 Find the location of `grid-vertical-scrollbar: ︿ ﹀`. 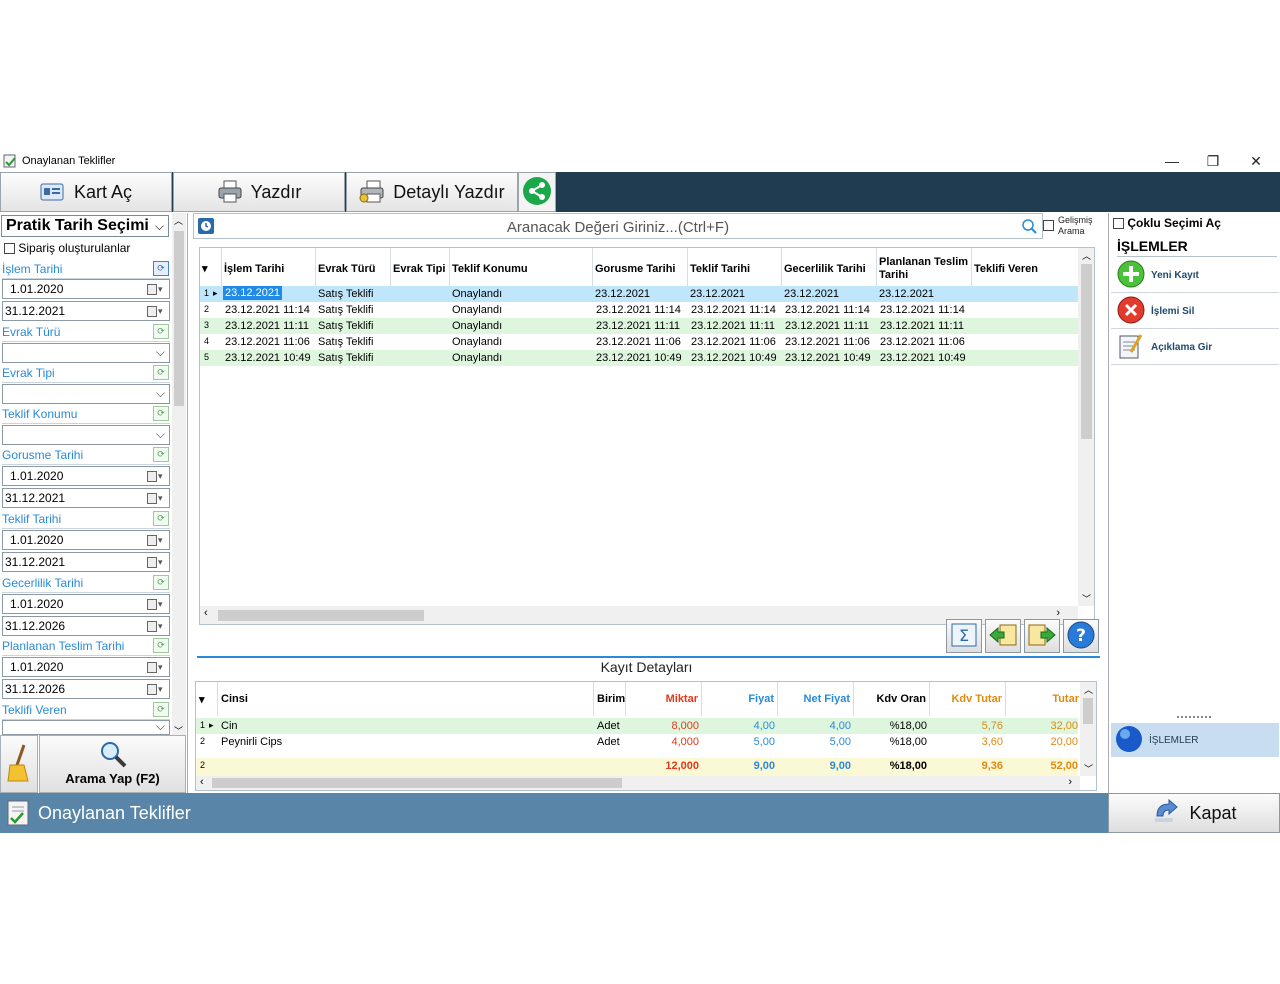

grid-vertical-scrollbar: ︿ ﹀ is located at coordinates (1086, 427).